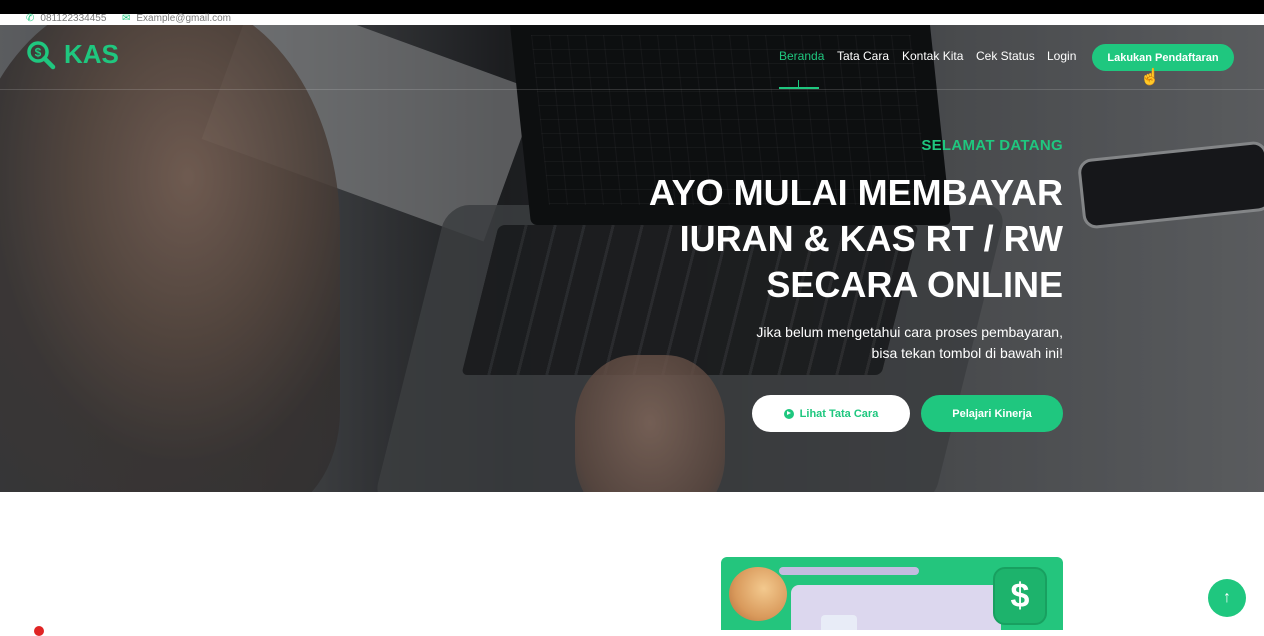 The image size is (1264, 636). Describe the element at coordinates (932, 56) in the screenshot. I see `nav-item-kontak-kita: Kontak Kita` at that location.